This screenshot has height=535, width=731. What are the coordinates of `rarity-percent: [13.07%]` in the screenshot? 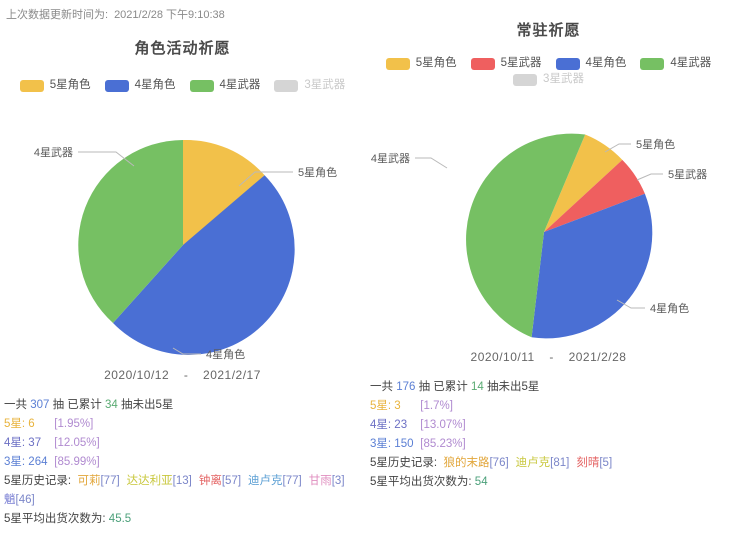 It's located at (443, 425).